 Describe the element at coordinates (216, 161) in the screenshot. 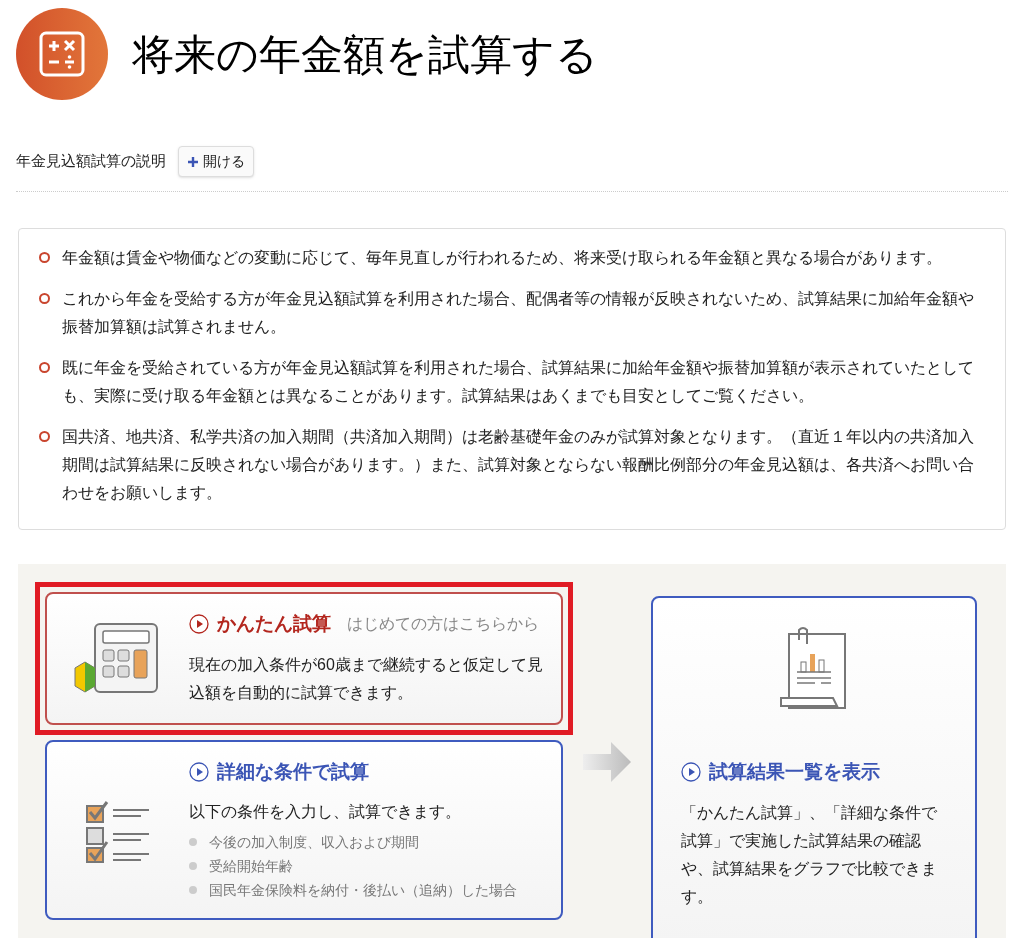

I see `expand-button: 開ける` at that location.